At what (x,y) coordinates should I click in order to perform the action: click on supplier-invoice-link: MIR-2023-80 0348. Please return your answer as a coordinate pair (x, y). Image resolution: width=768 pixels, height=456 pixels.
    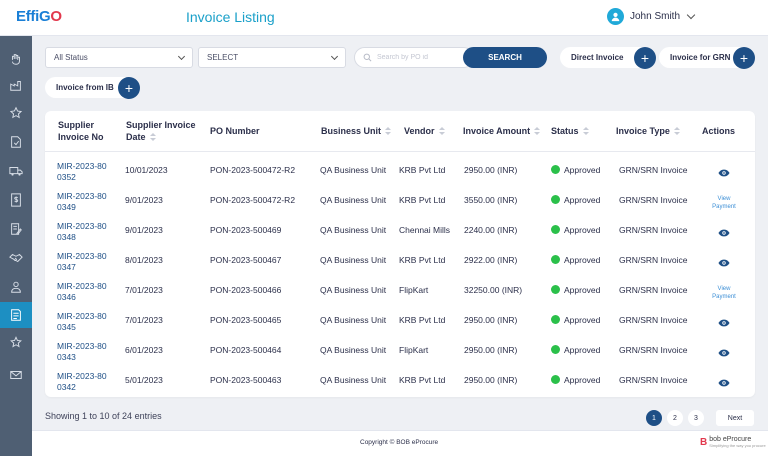
    Looking at the image, I should click on (82, 232).